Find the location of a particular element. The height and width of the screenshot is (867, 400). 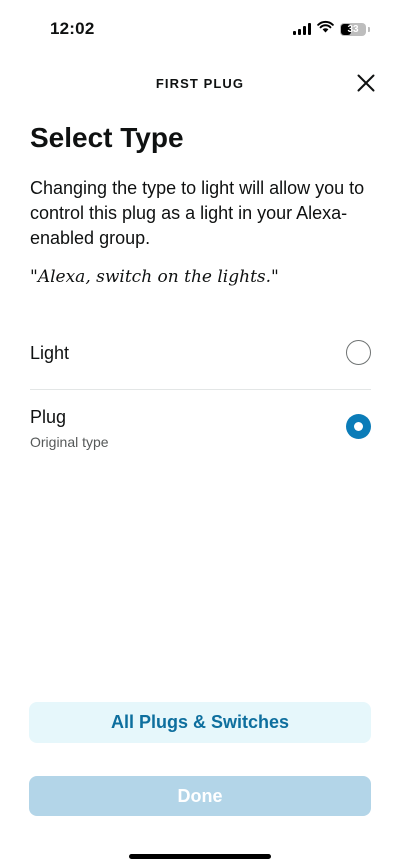

status-time: 12:02 is located at coordinates (72, 28).